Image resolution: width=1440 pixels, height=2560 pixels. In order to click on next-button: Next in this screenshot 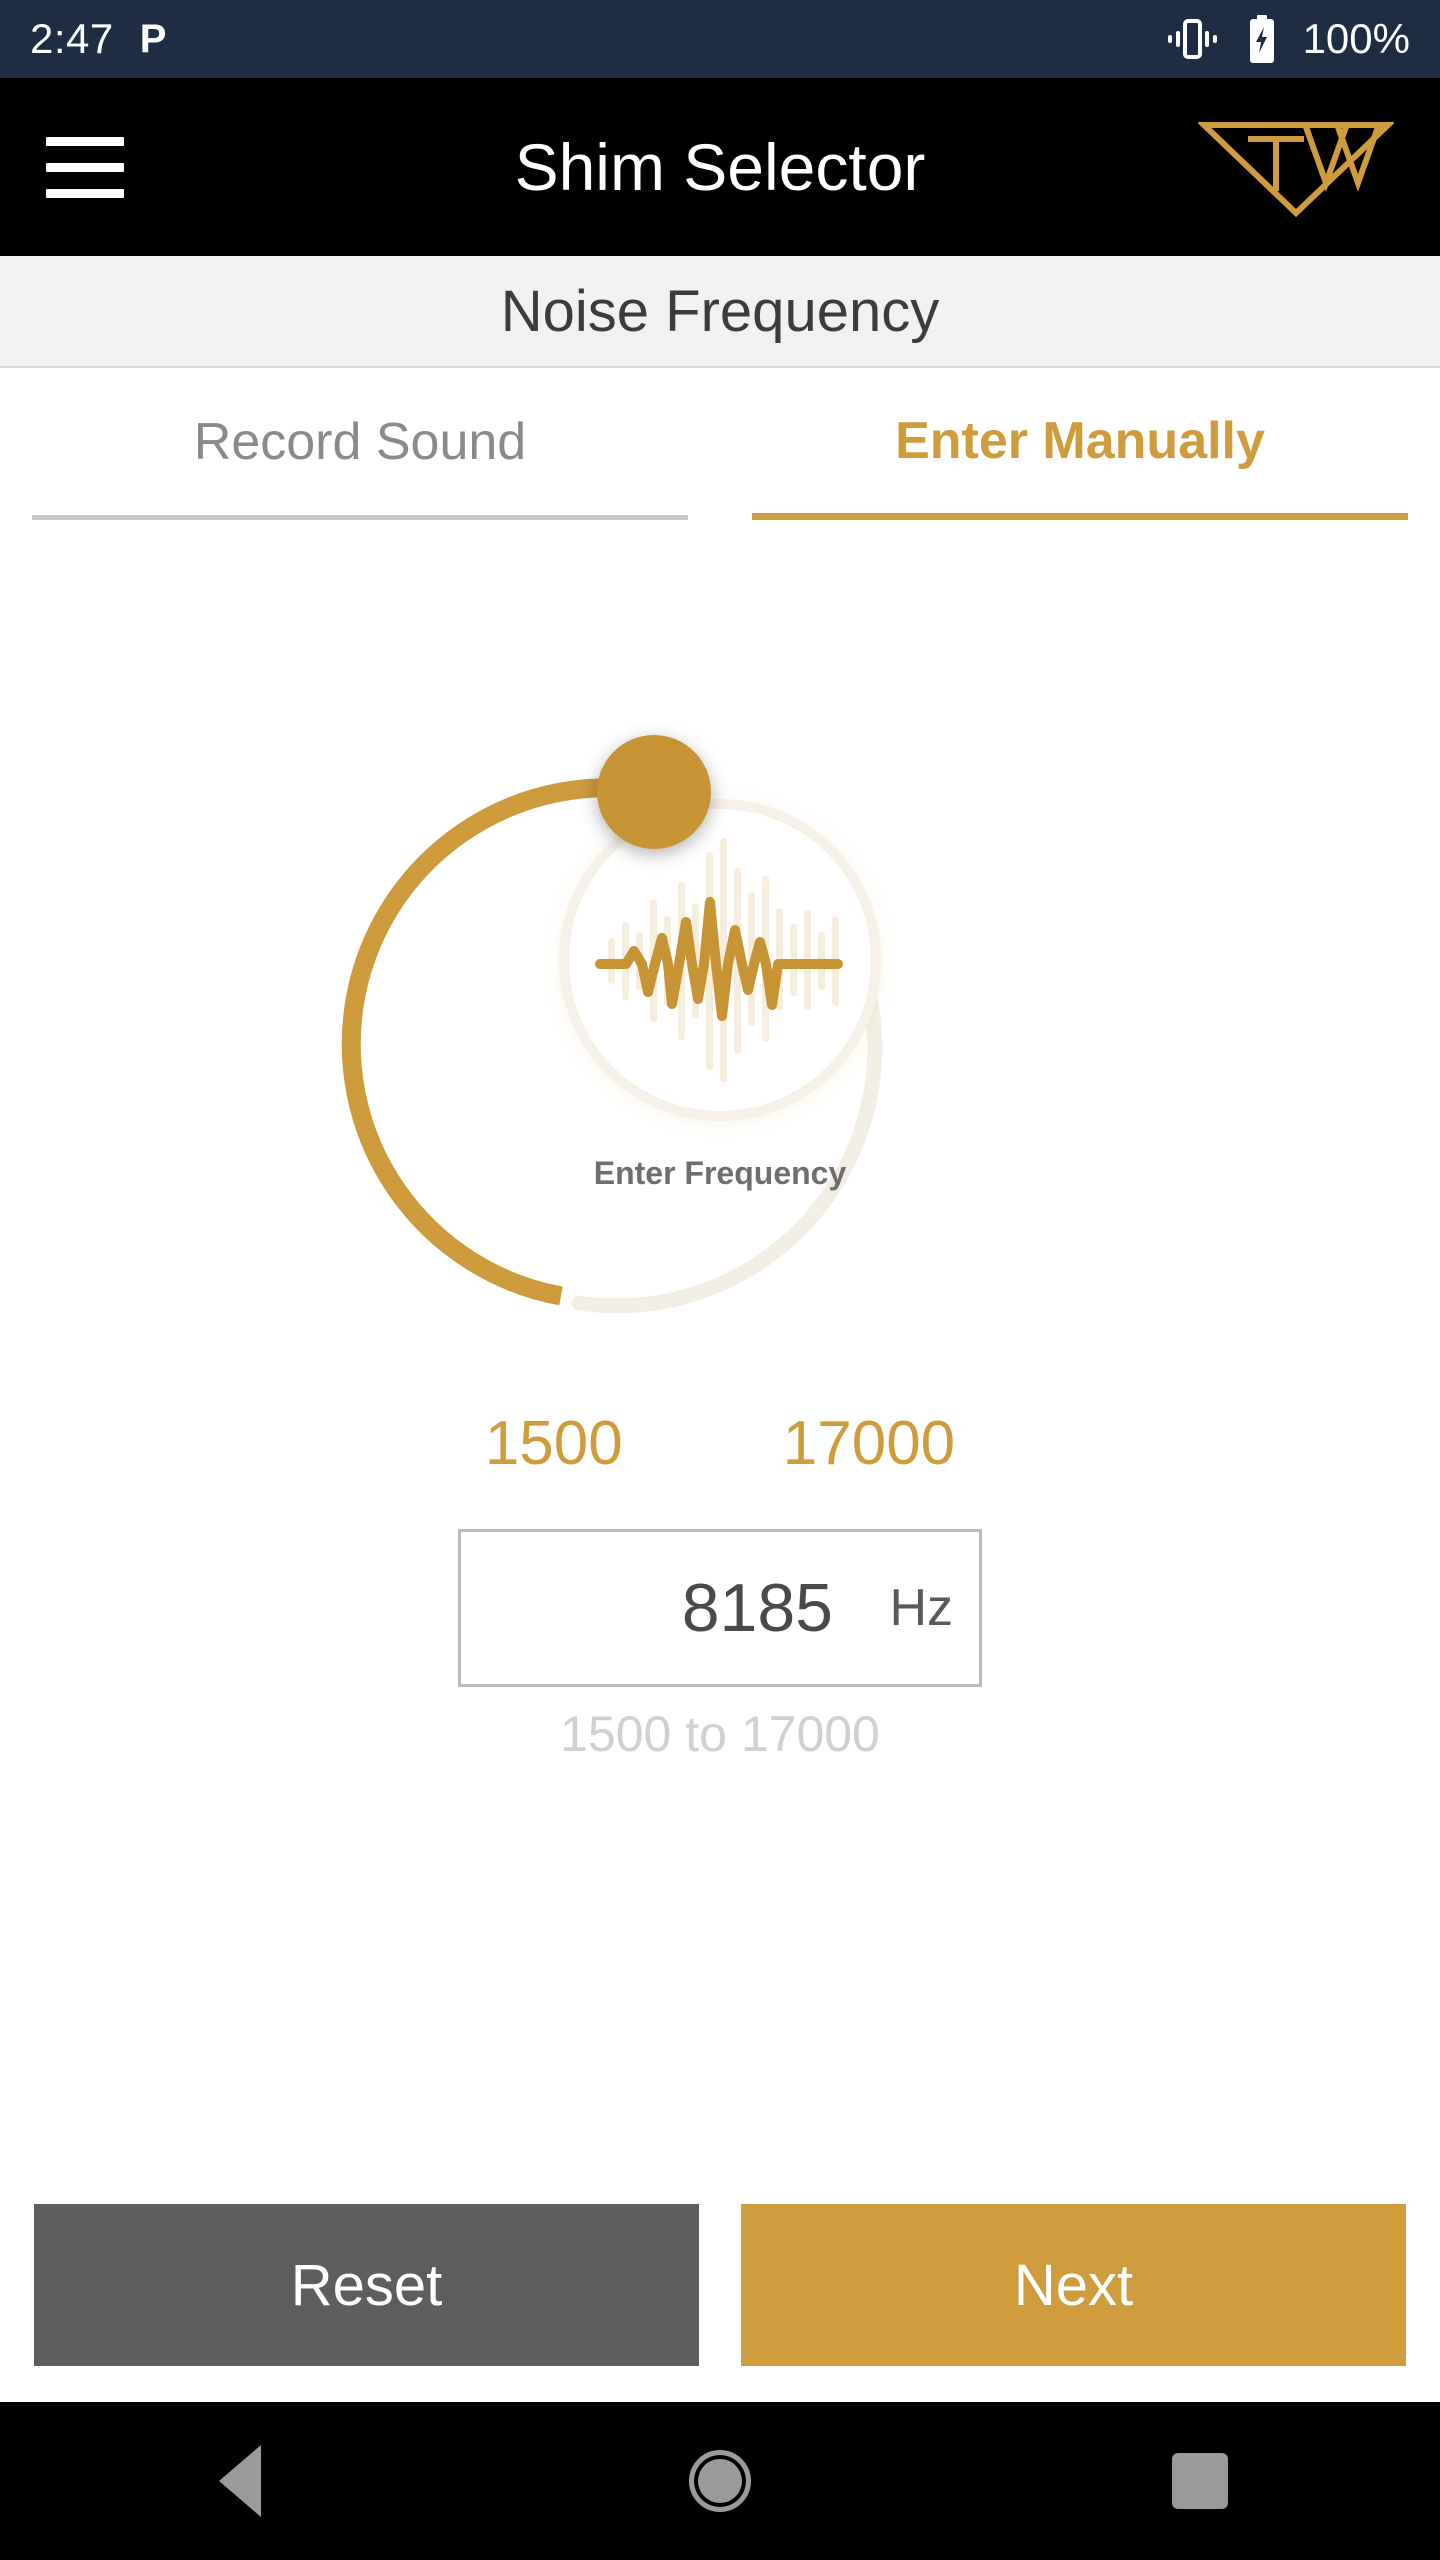, I will do `click(1073, 2285)`.